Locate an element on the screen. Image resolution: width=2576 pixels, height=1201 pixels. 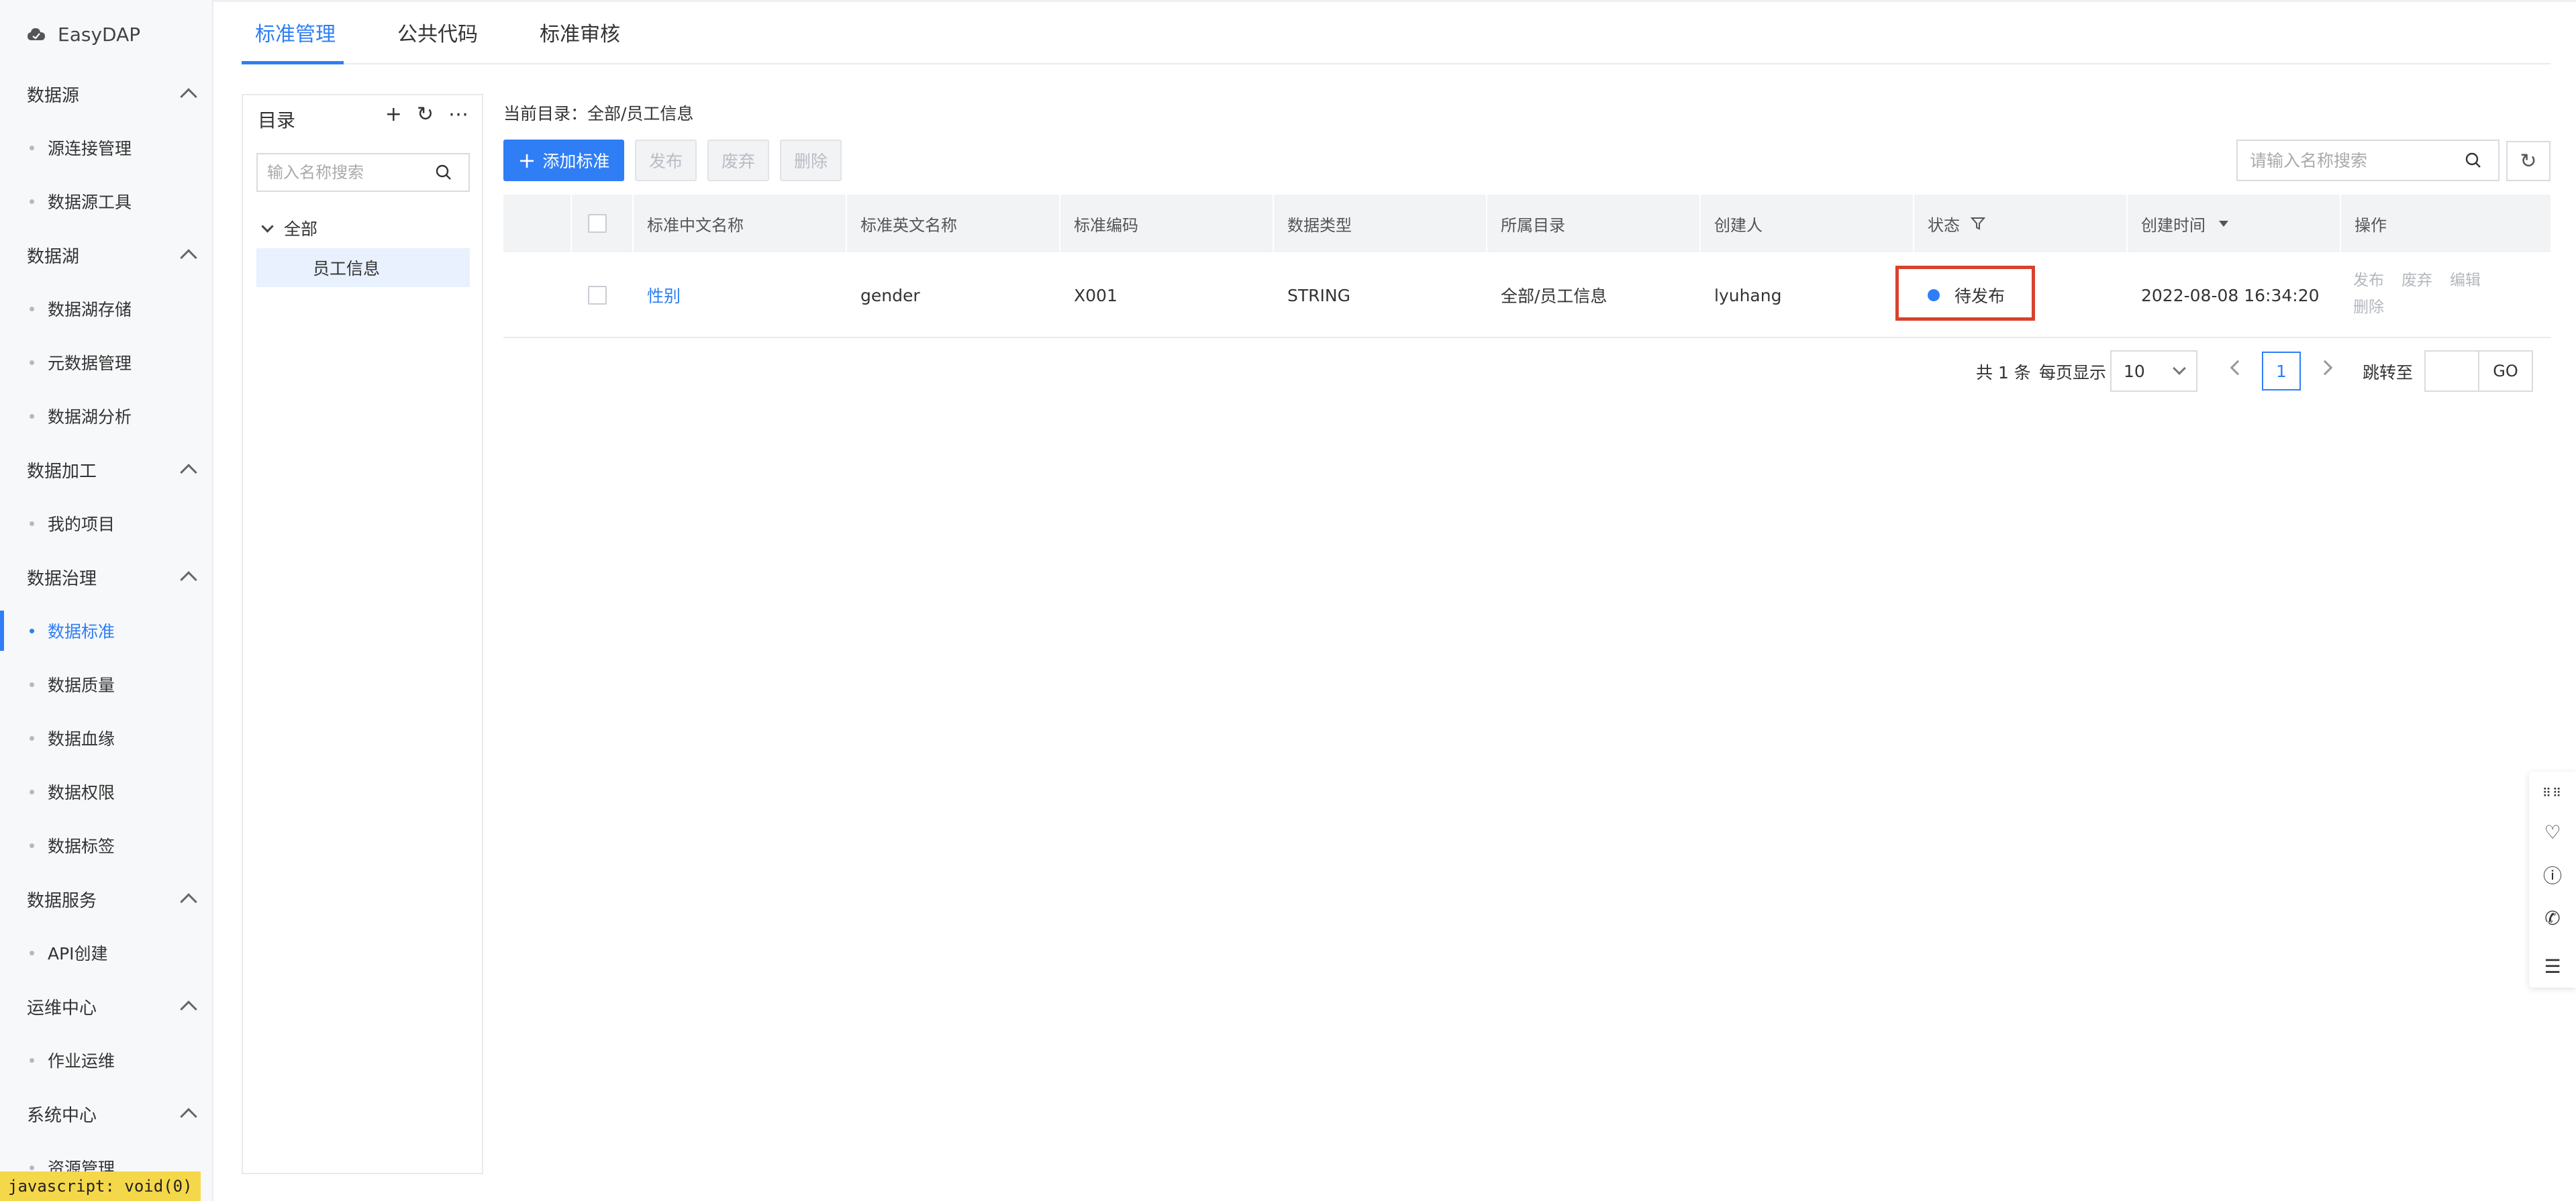
sidebar-item-lake-storage: 数据湖存储 is located at coordinates (106, 309).